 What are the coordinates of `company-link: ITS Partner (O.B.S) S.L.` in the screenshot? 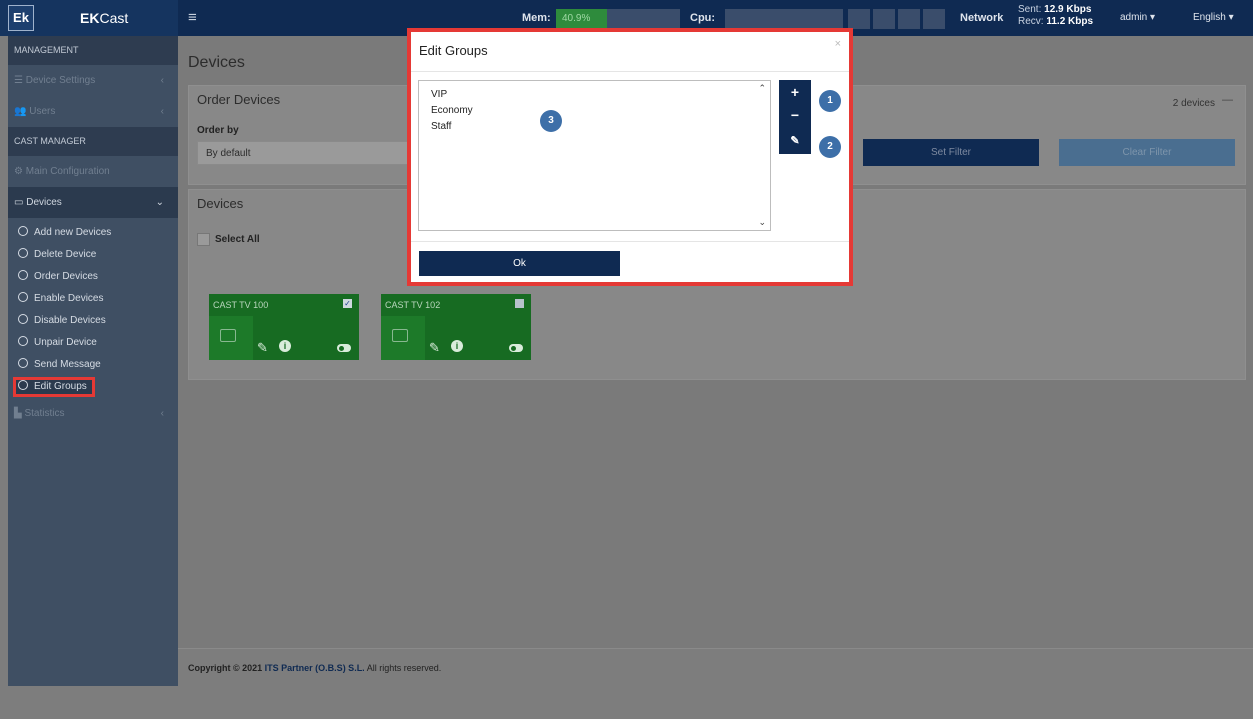 It's located at (315, 668).